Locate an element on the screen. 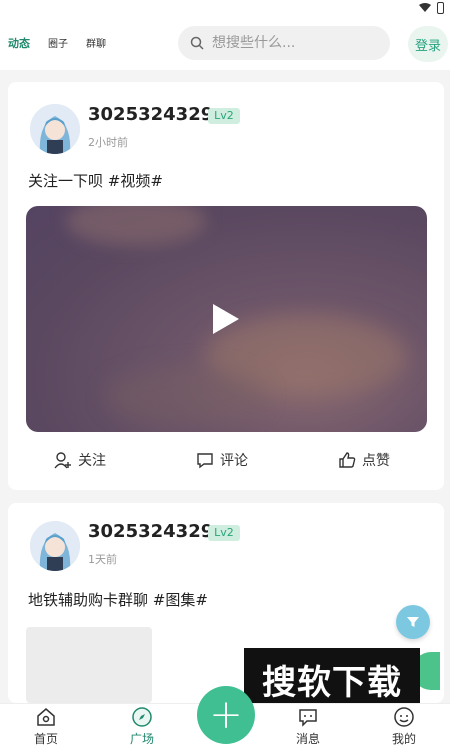 This screenshot has width=450, height=751. search-icon is located at coordinates (197, 43).